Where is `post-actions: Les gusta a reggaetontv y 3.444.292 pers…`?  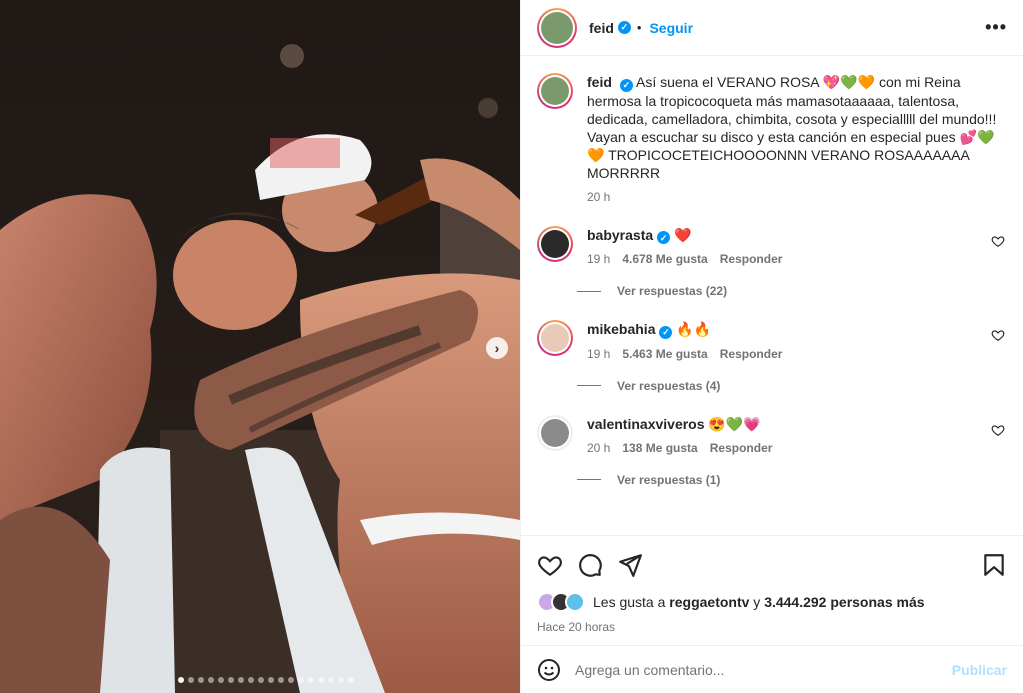 post-actions: Les gusta a reggaetontv y 3.444.292 pers… is located at coordinates (772, 584).